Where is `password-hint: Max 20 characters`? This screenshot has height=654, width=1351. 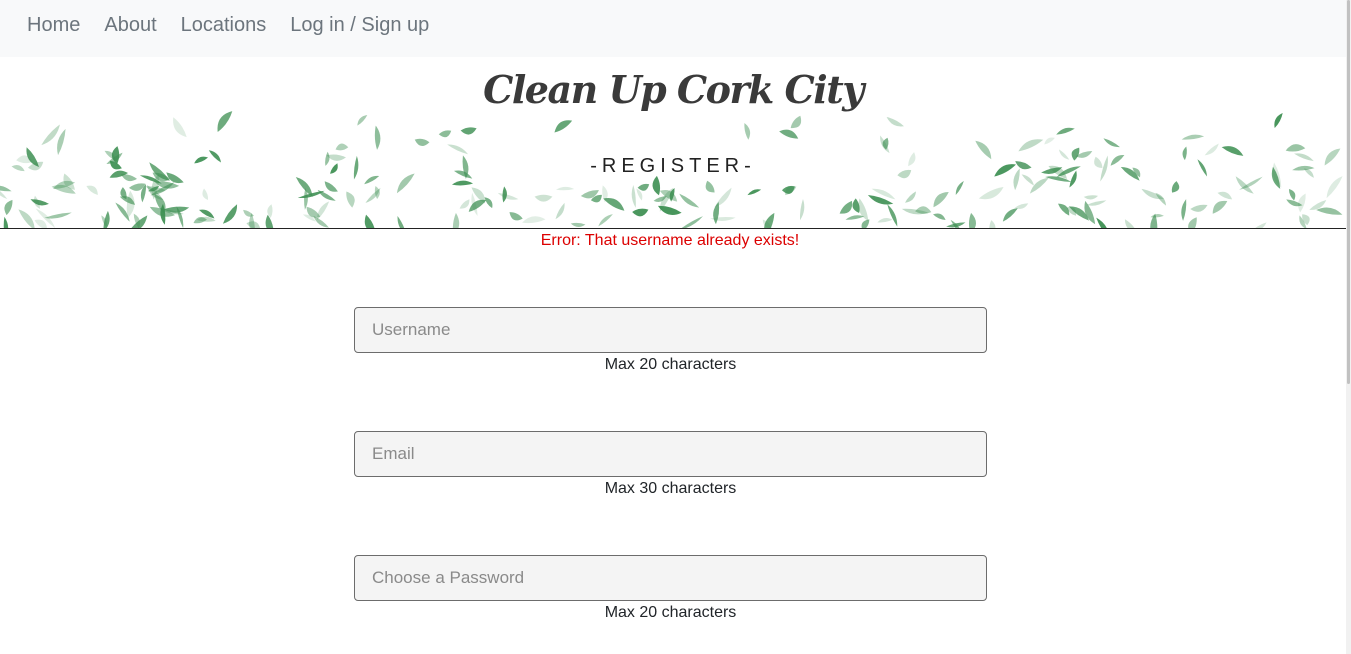
password-hint: Max 20 characters is located at coordinates (670, 612).